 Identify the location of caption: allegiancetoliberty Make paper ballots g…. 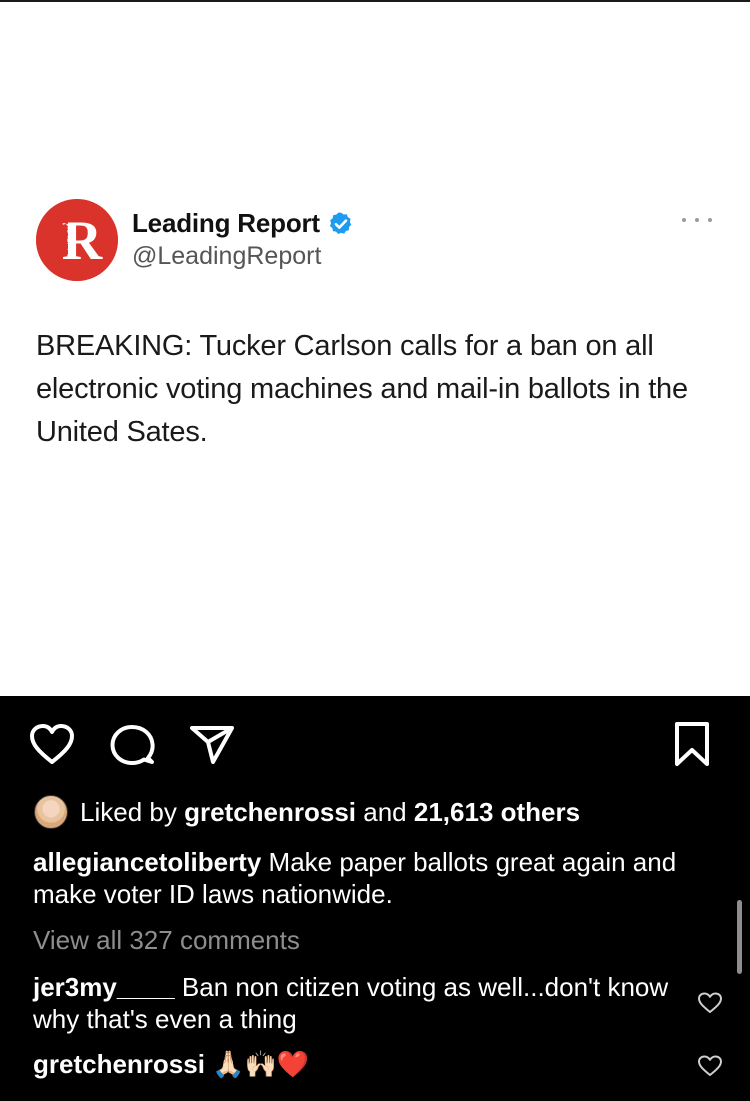
(373, 878).